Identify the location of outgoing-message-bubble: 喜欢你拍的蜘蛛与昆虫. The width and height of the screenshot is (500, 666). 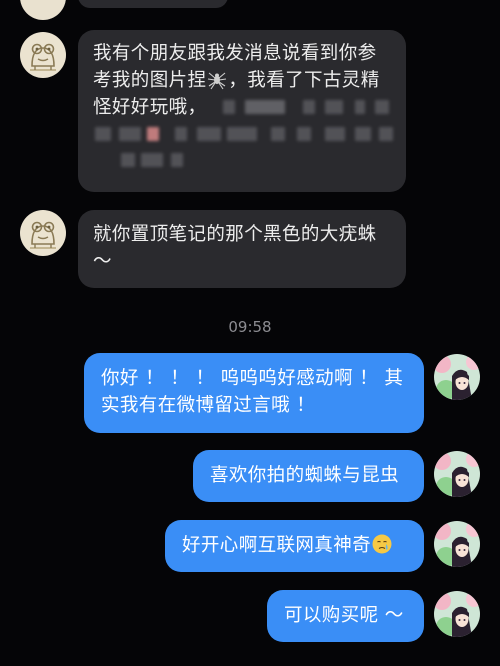
(308, 476).